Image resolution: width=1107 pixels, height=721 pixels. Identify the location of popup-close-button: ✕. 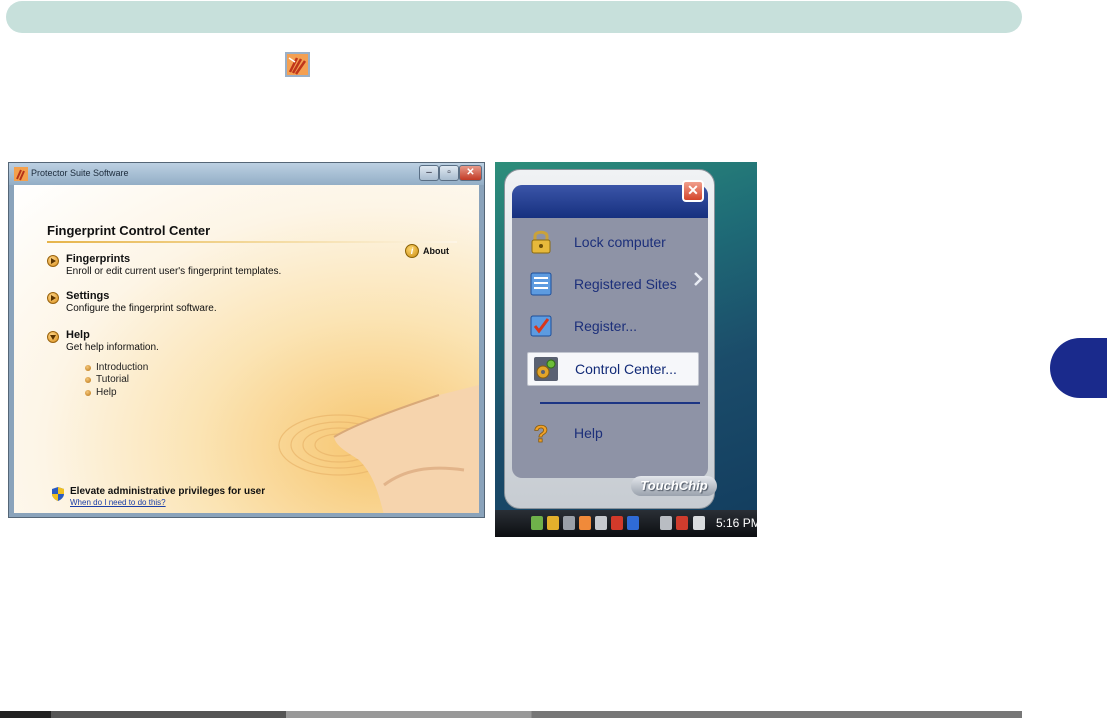
(693, 191).